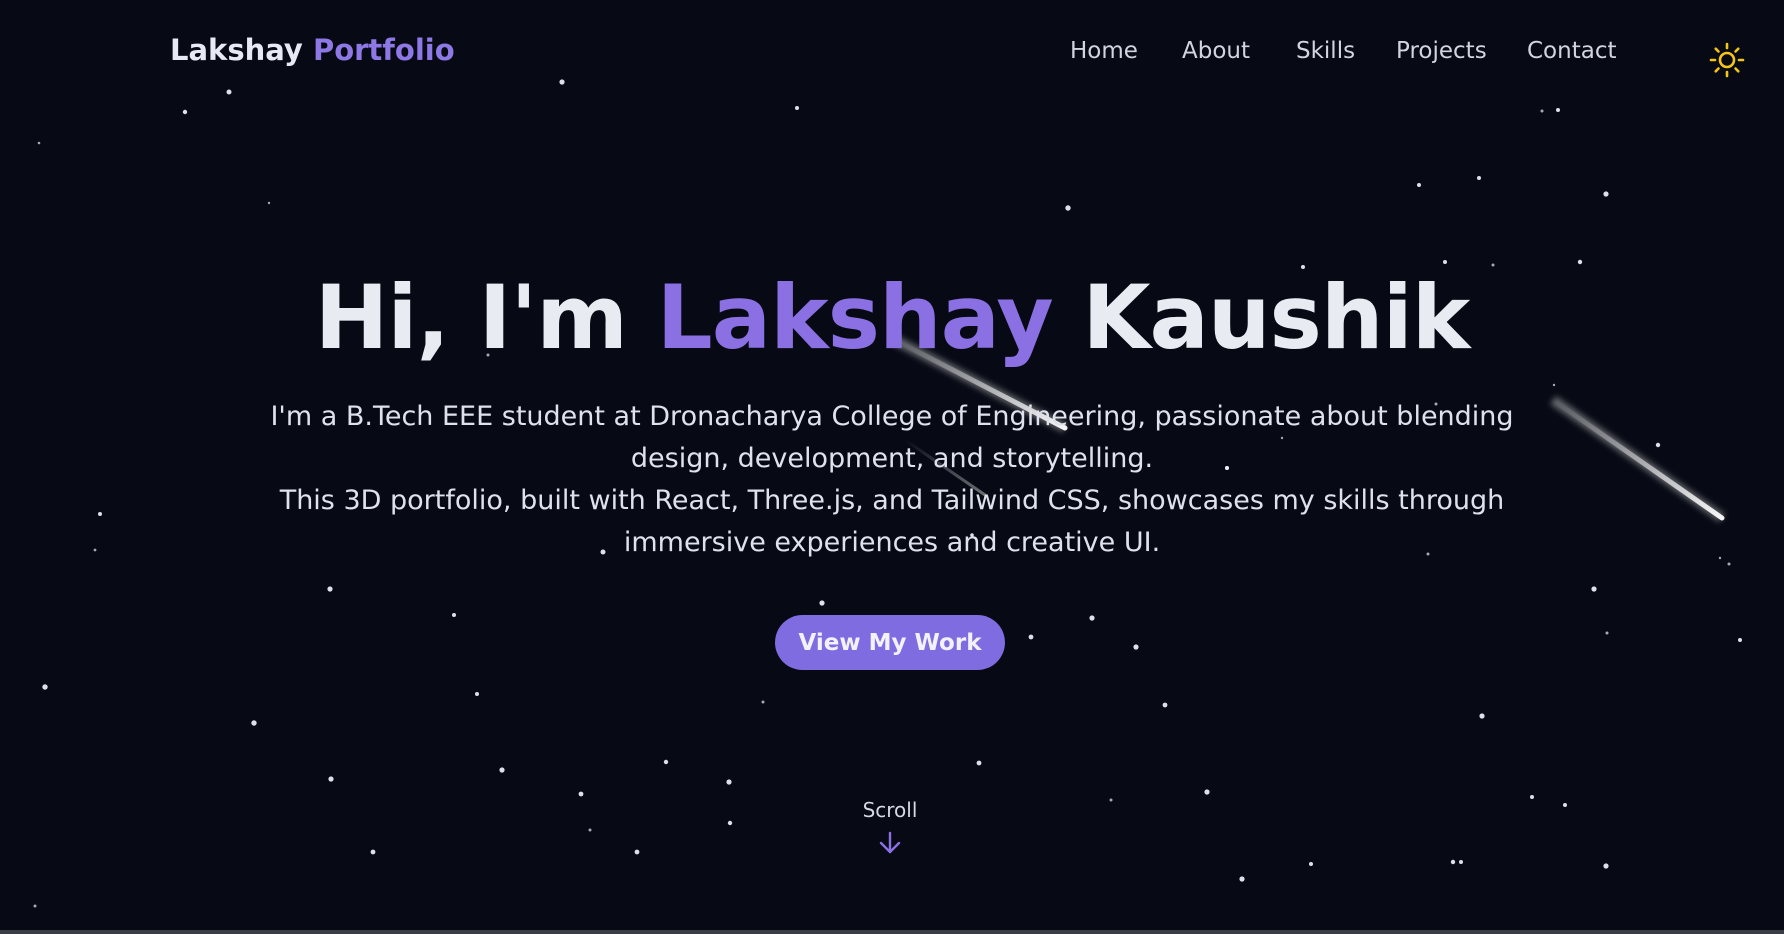  Describe the element at coordinates (1276, 317) in the screenshot. I see `hero-name-last: Kaushik` at that location.